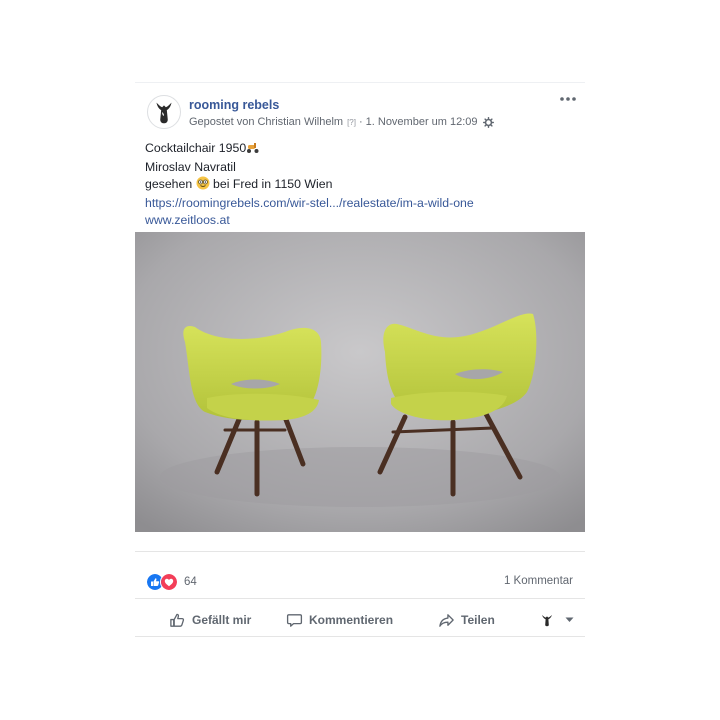 Image resolution: width=720 pixels, height=720 pixels. I want to click on post-line-3: gesehen bei Fred in 1150 Wien, so click(309, 185).